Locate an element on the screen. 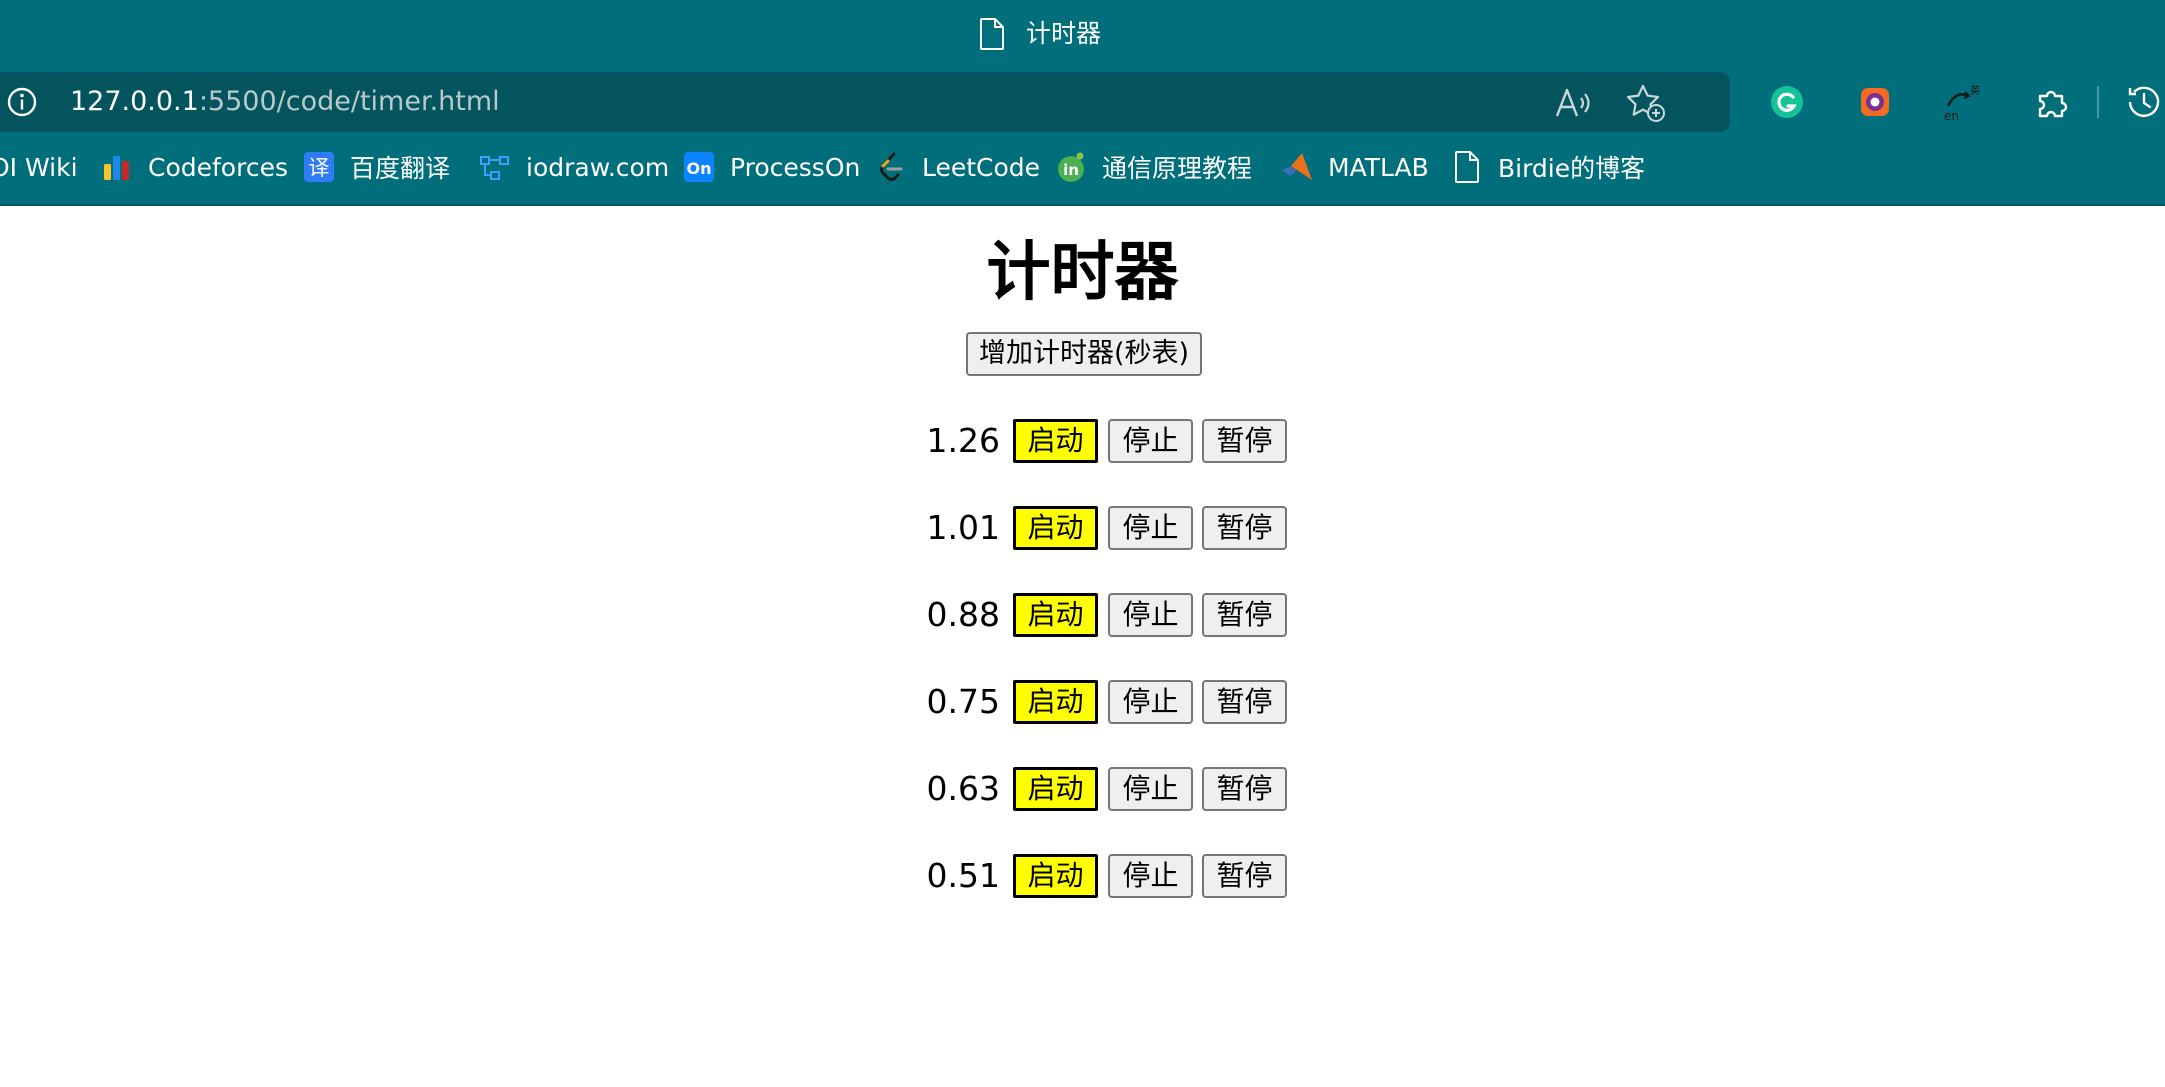 Image resolution: width=2165 pixels, height=1087 pixels. bookmark-course: in 通信原理教程 is located at coordinates (1153, 167).